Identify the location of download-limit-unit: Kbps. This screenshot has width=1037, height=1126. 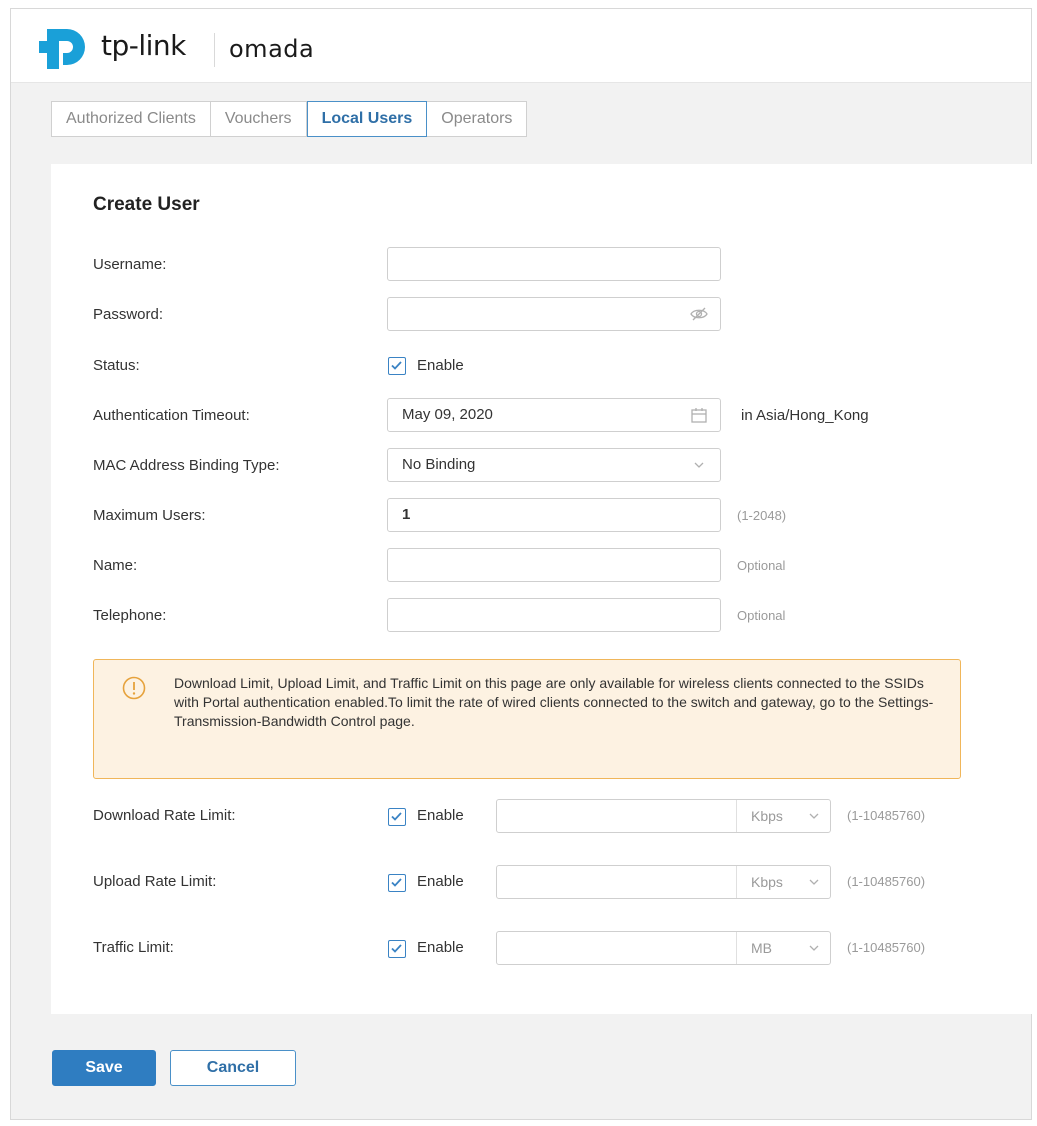
(767, 816).